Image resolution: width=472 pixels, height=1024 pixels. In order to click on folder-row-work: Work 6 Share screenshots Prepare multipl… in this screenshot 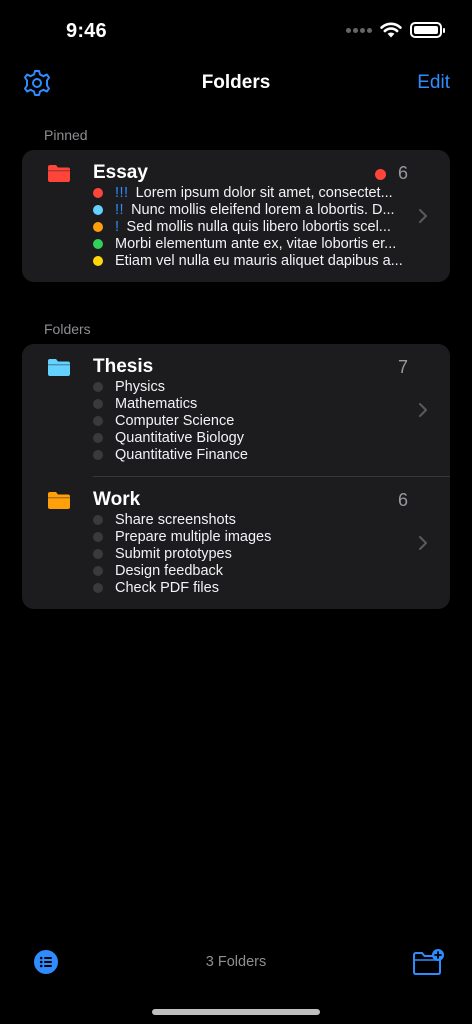, I will do `click(236, 543)`.